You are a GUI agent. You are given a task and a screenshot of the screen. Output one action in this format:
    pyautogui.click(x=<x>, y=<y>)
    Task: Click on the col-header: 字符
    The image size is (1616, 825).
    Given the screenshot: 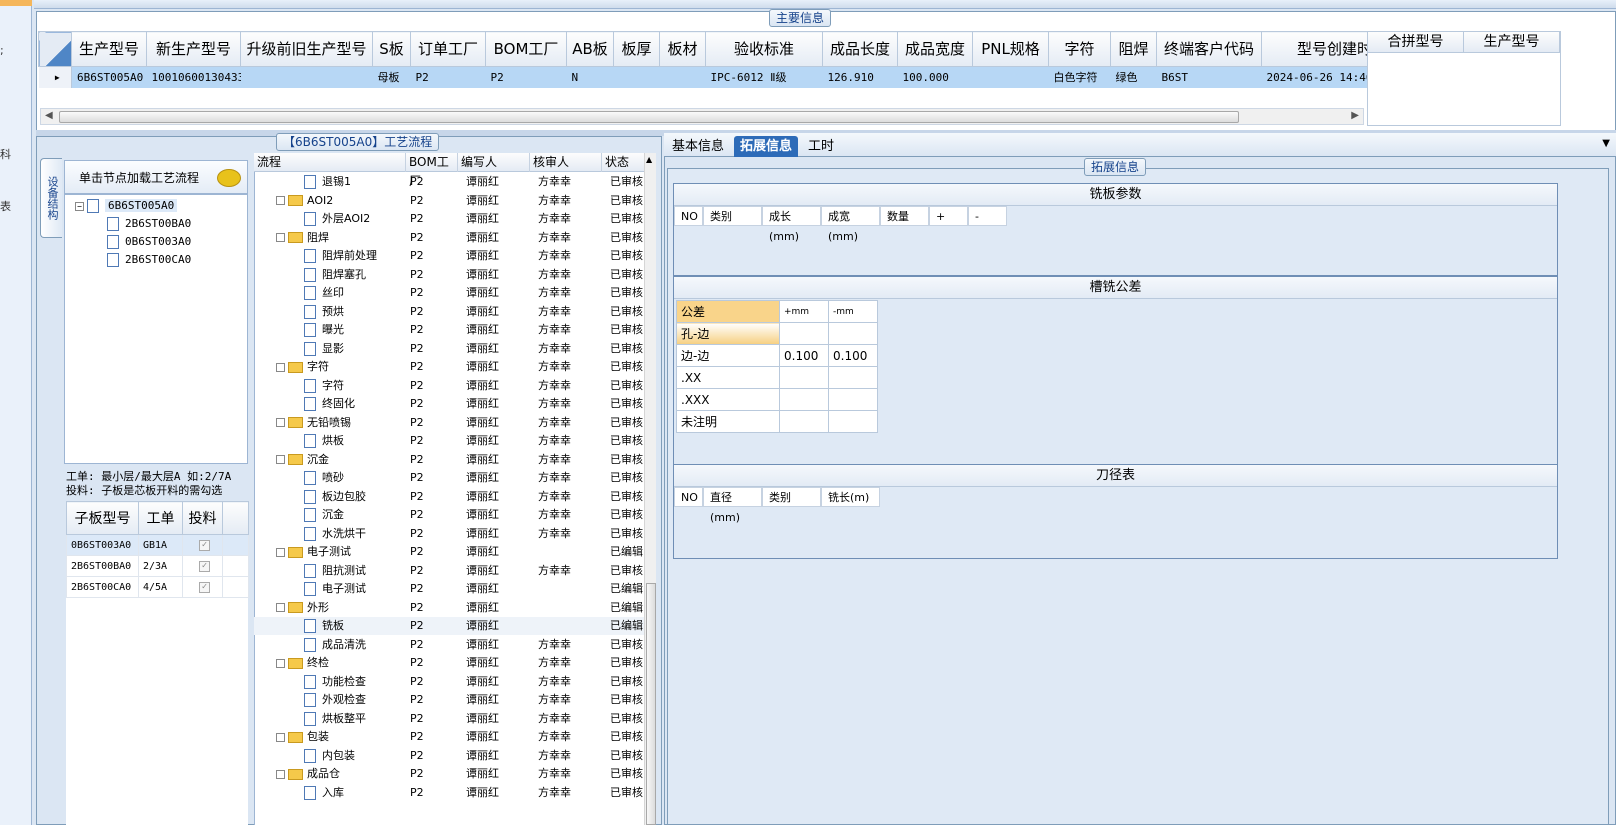 What is the action you would take?
    pyautogui.click(x=1079, y=49)
    